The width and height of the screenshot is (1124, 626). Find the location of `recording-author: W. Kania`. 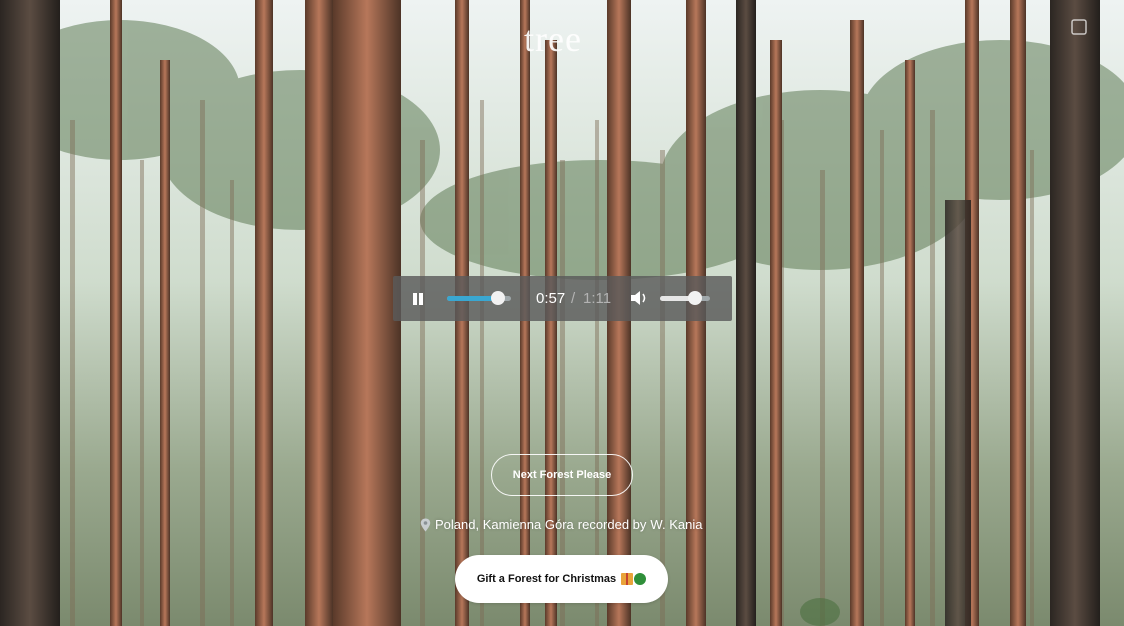

recording-author: W. Kania is located at coordinates (676, 524).